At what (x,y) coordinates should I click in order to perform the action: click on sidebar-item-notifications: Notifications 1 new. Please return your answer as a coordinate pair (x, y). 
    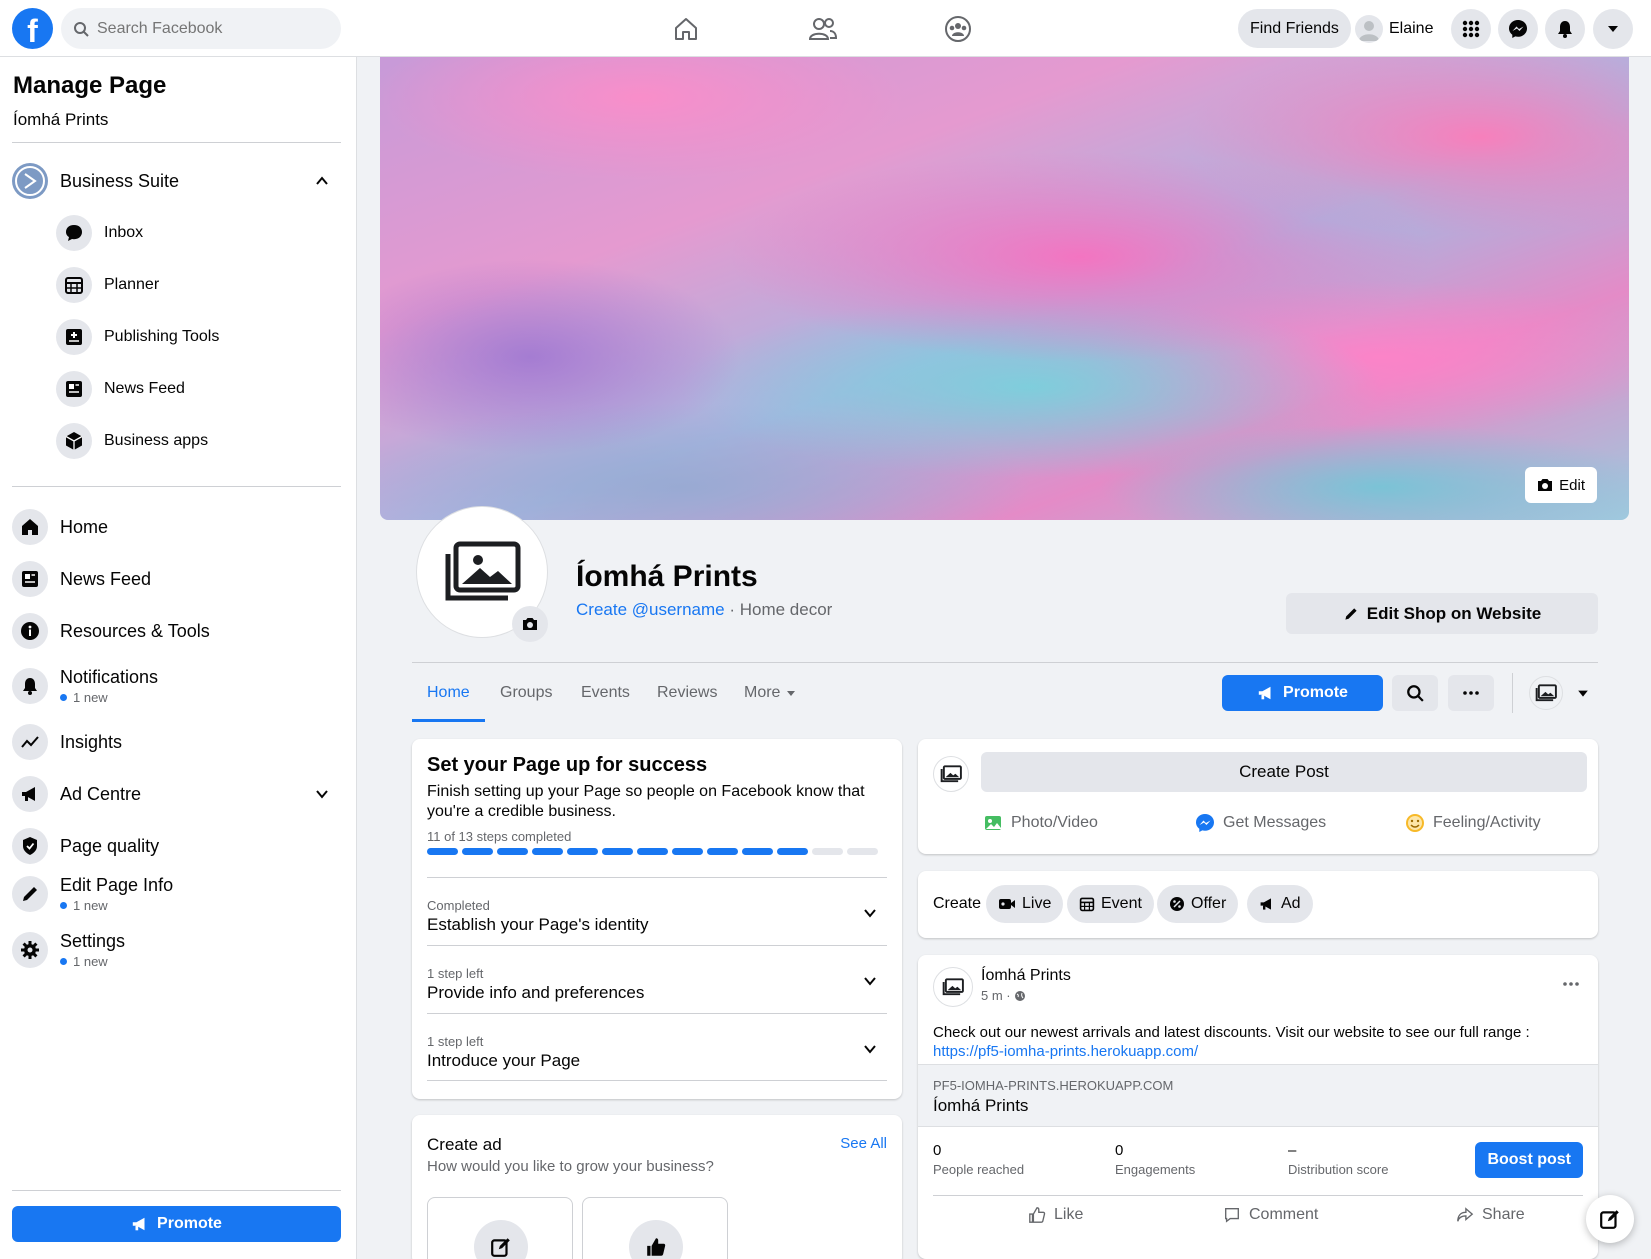
    Looking at the image, I should click on (176, 686).